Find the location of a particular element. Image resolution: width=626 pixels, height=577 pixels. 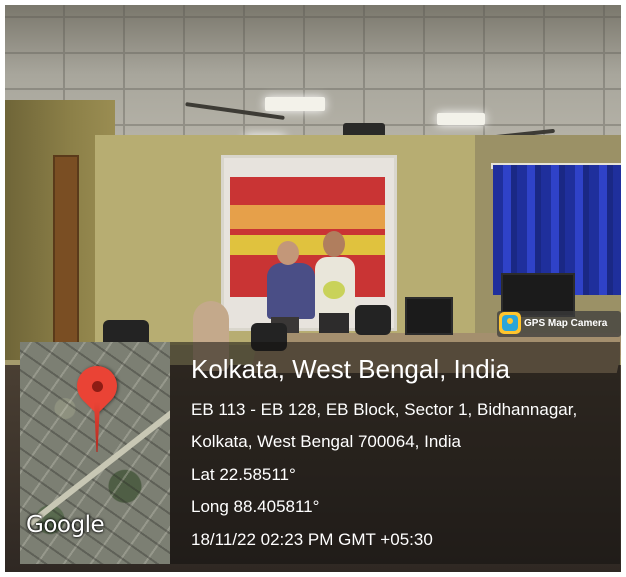

gps-map-camera-icon is located at coordinates (510, 323).